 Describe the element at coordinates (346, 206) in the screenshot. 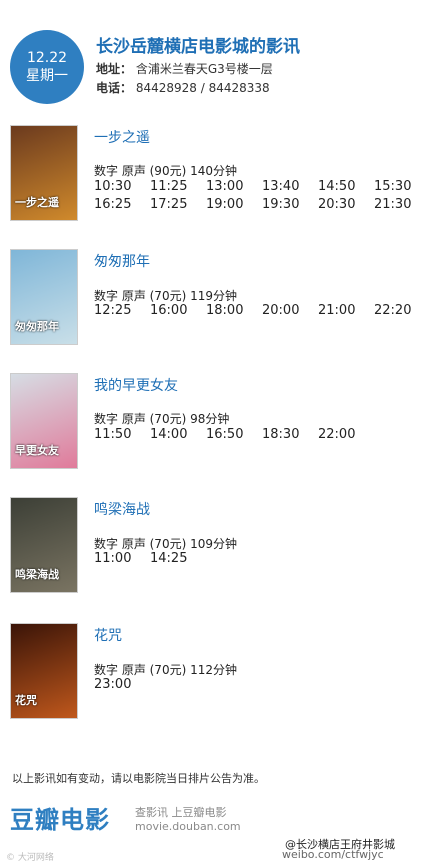

I see `showtime: 20:30` at that location.